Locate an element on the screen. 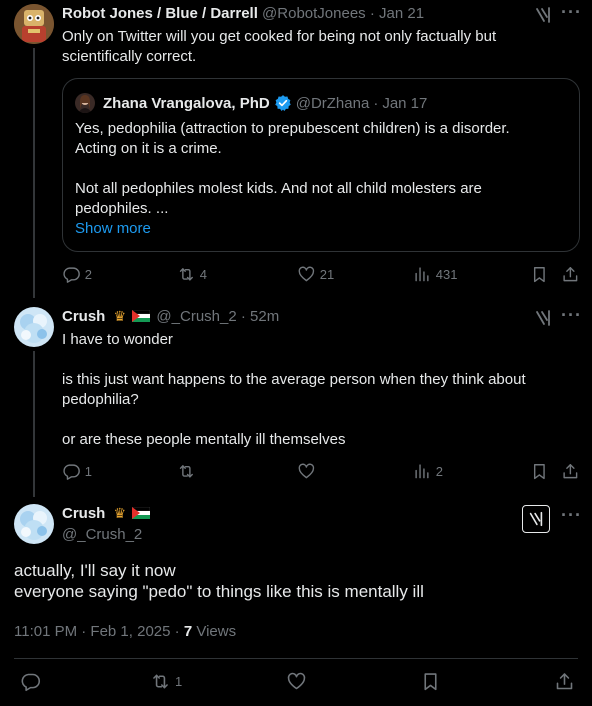 This screenshot has width=592, height=706. views-count: 431 is located at coordinates (446, 274).